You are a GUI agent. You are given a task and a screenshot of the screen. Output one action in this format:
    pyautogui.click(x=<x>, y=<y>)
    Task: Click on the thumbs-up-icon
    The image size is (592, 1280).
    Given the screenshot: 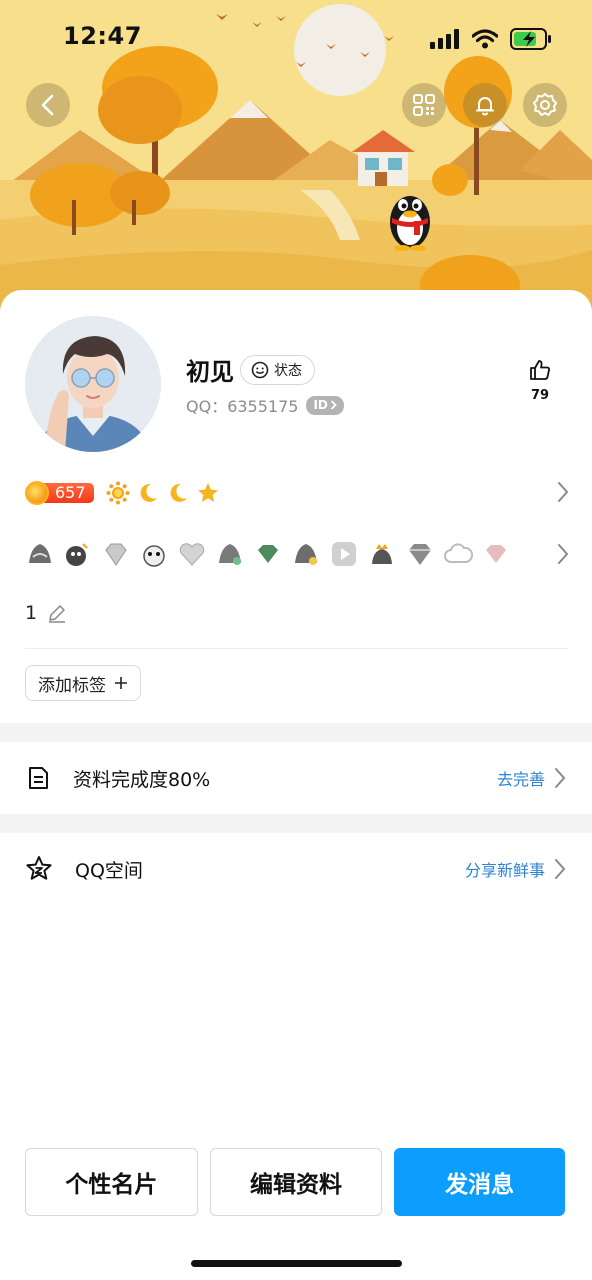 What is the action you would take?
    pyautogui.click(x=540, y=370)
    